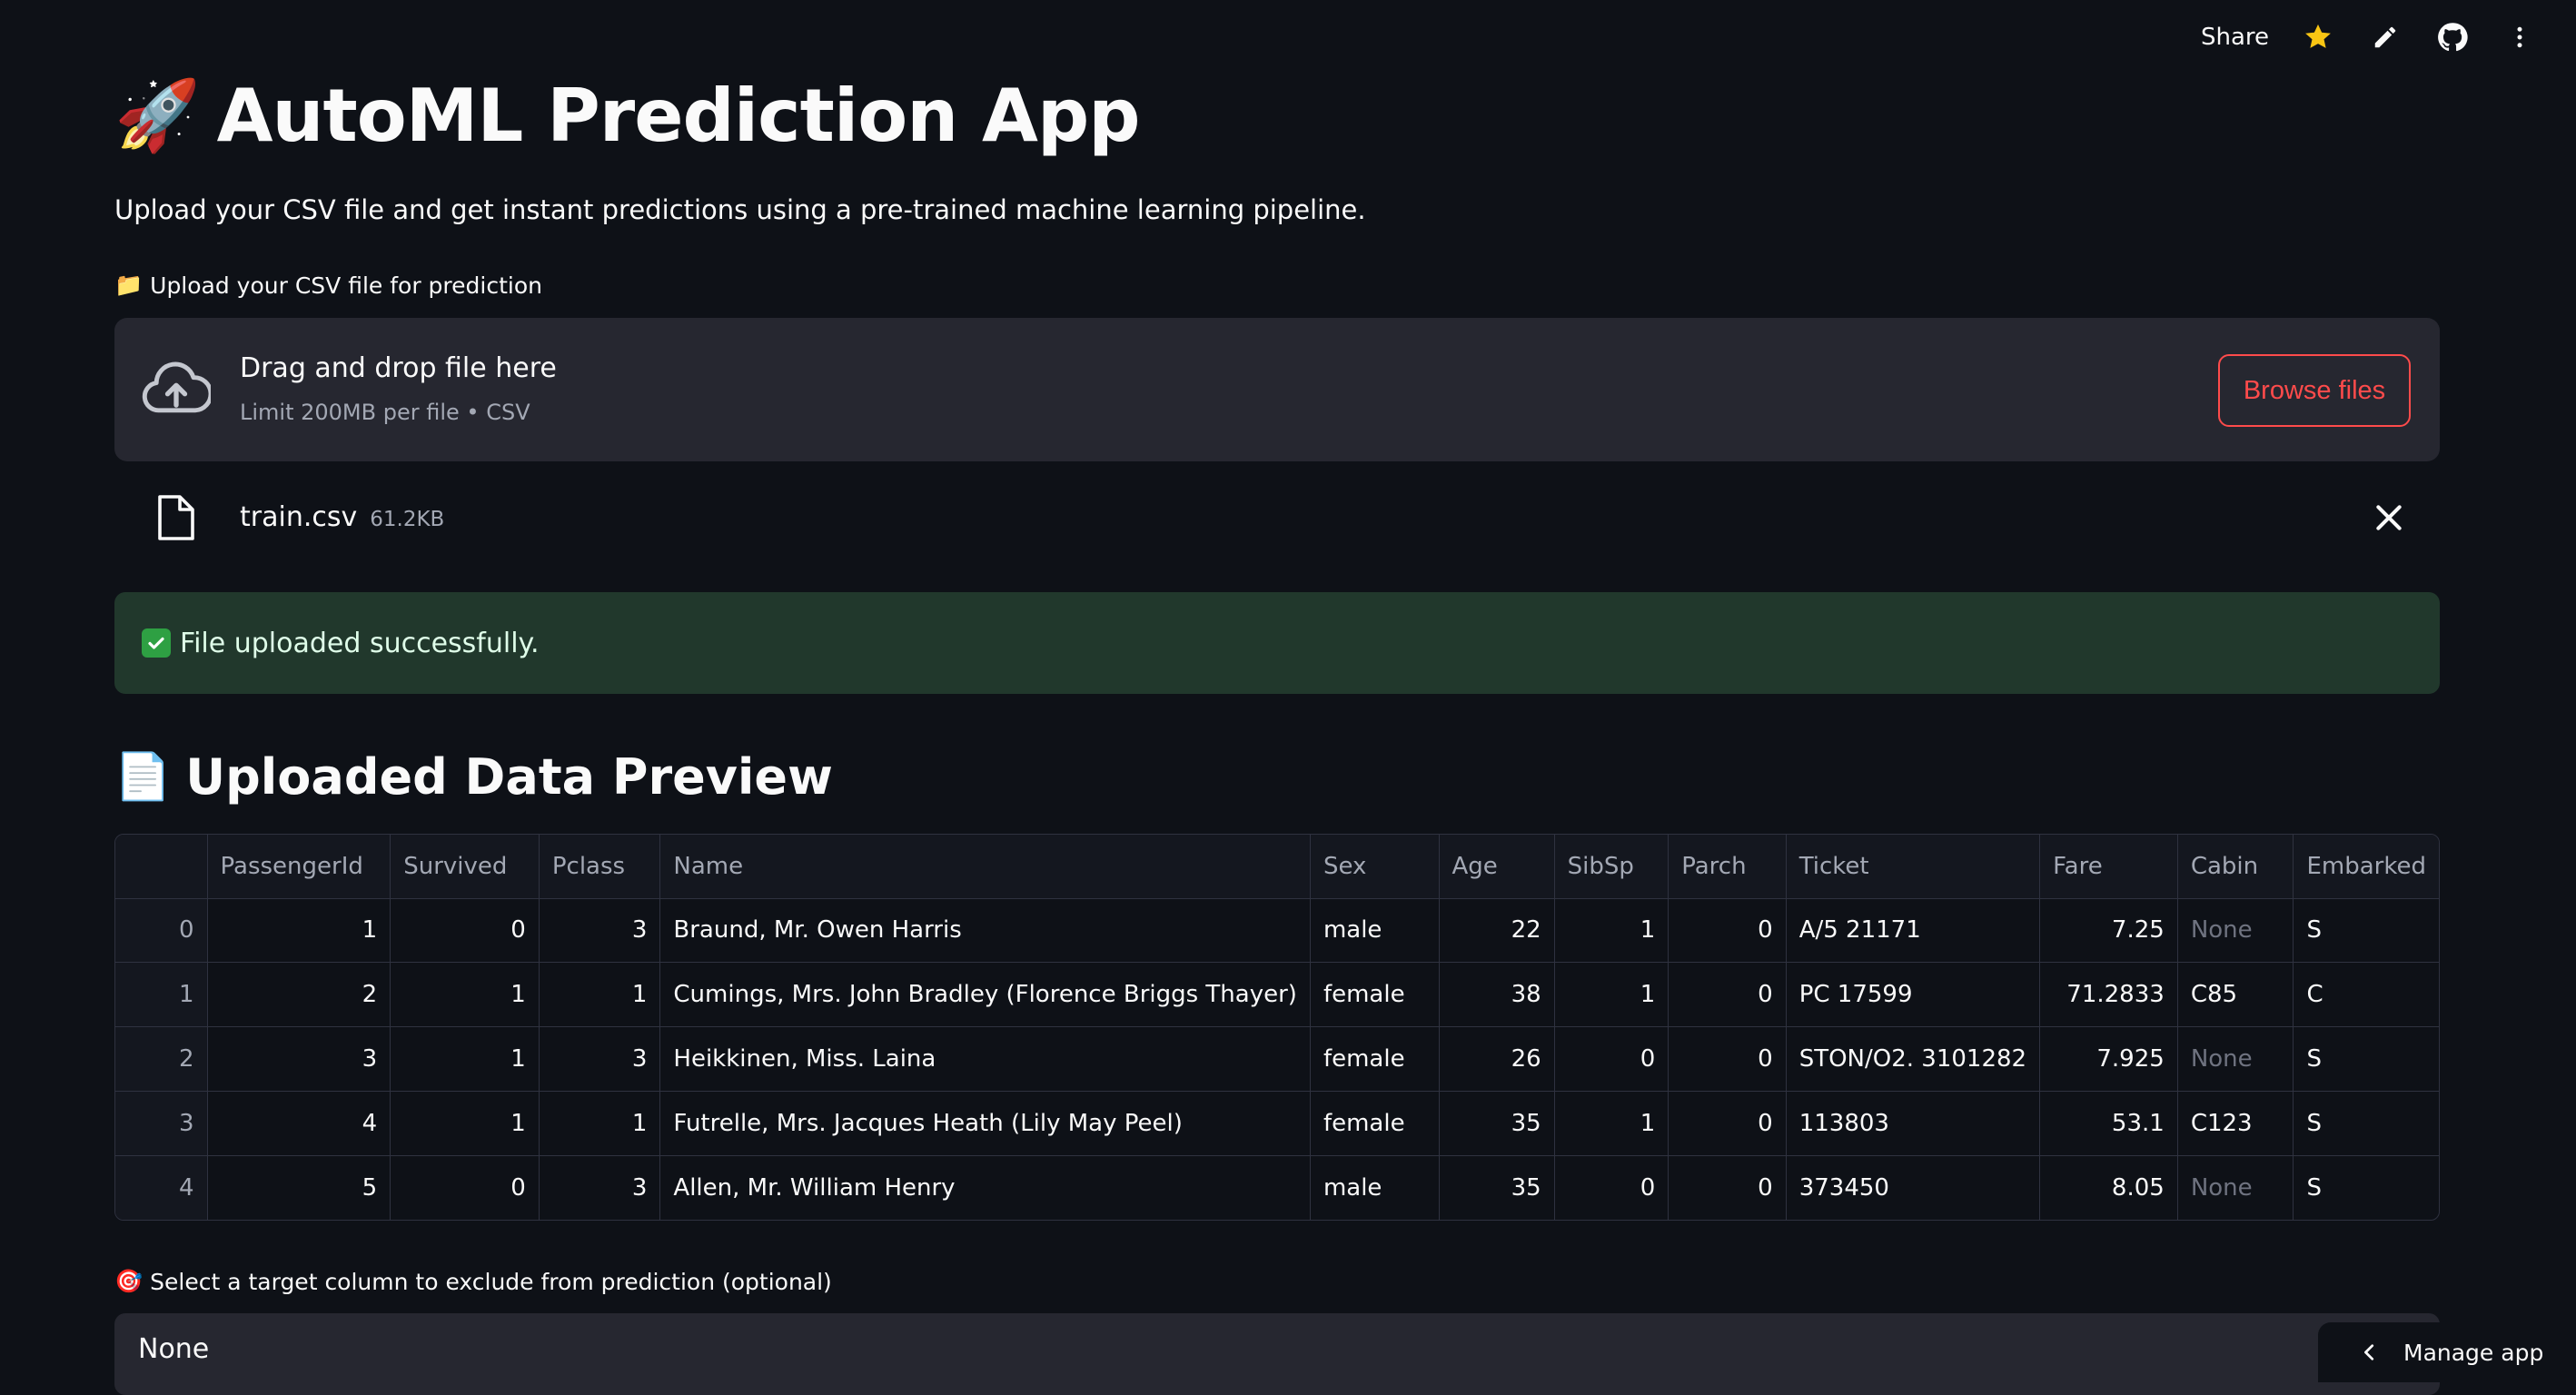 This screenshot has width=2576, height=1395. What do you see at coordinates (407, 519) in the screenshot?
I see `file-size: 61.2KB` at bounding box center [407, 519].